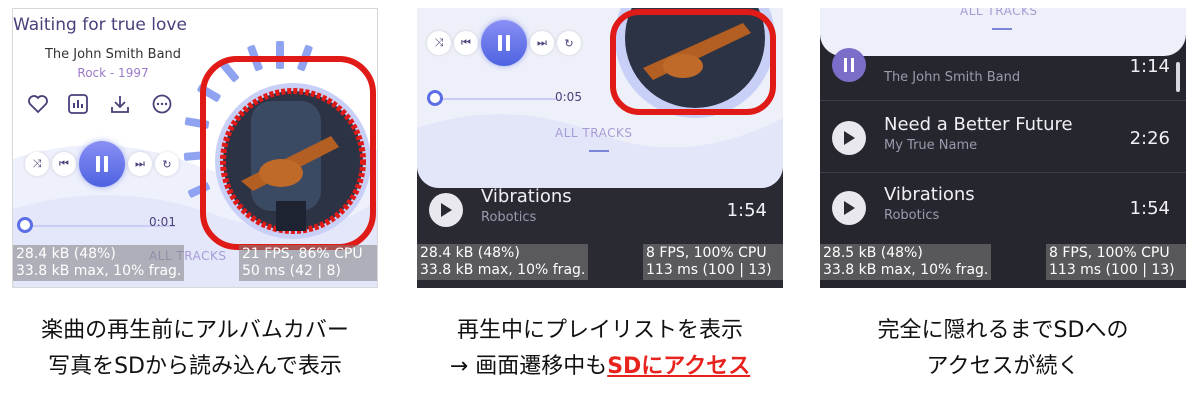 This screenshot has width=1200, height=400. Describe the element at coordinates (113, 54) in the screenshot. I see `artist-name: The John Smith Band` at that location.